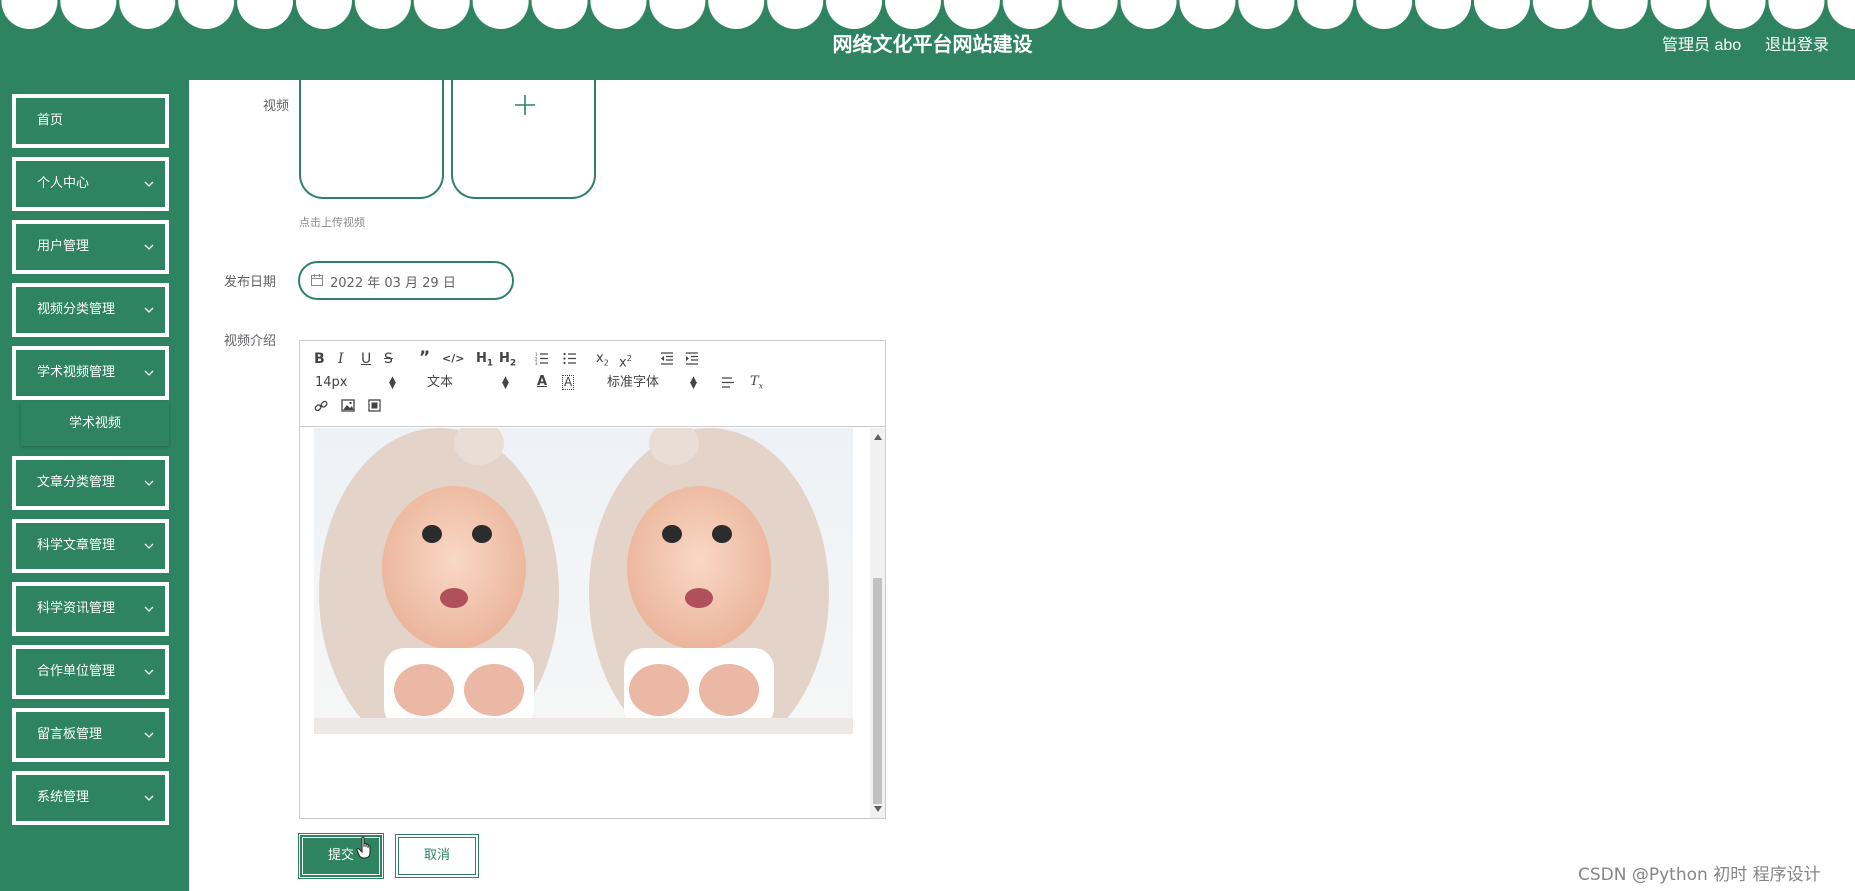 This screenshot has width=1855, height=891. Describe the element at coordinates (319, 359) in the screenshot. I see `bold-icon: B` at that location.